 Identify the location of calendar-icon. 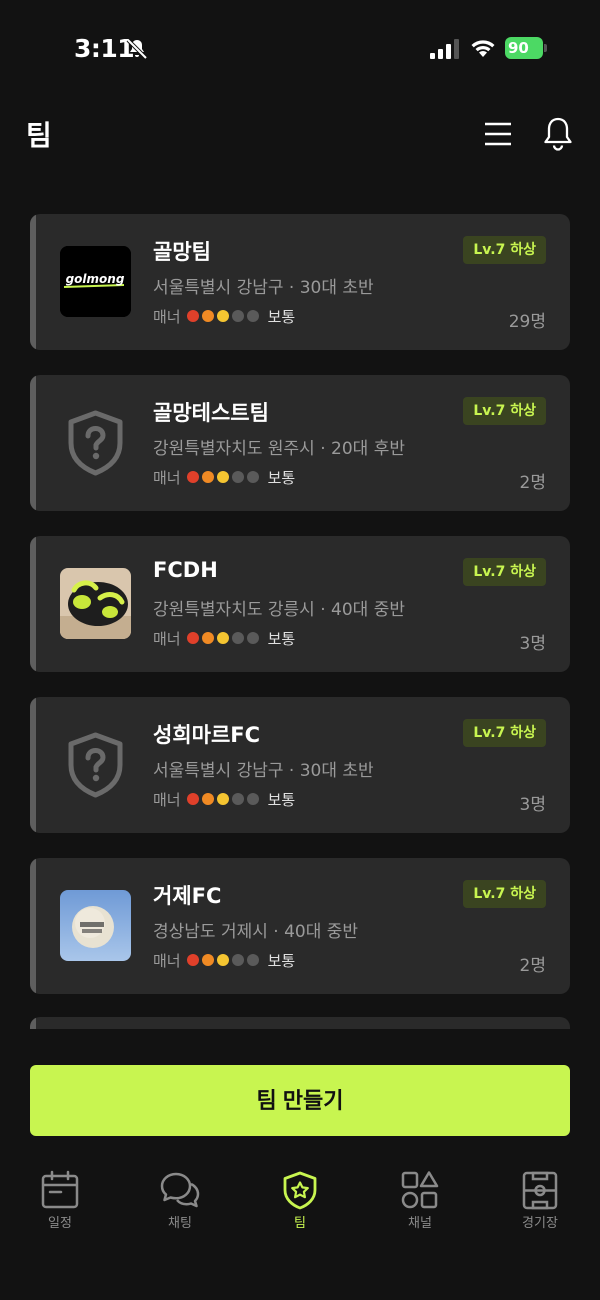
(60, 1189).